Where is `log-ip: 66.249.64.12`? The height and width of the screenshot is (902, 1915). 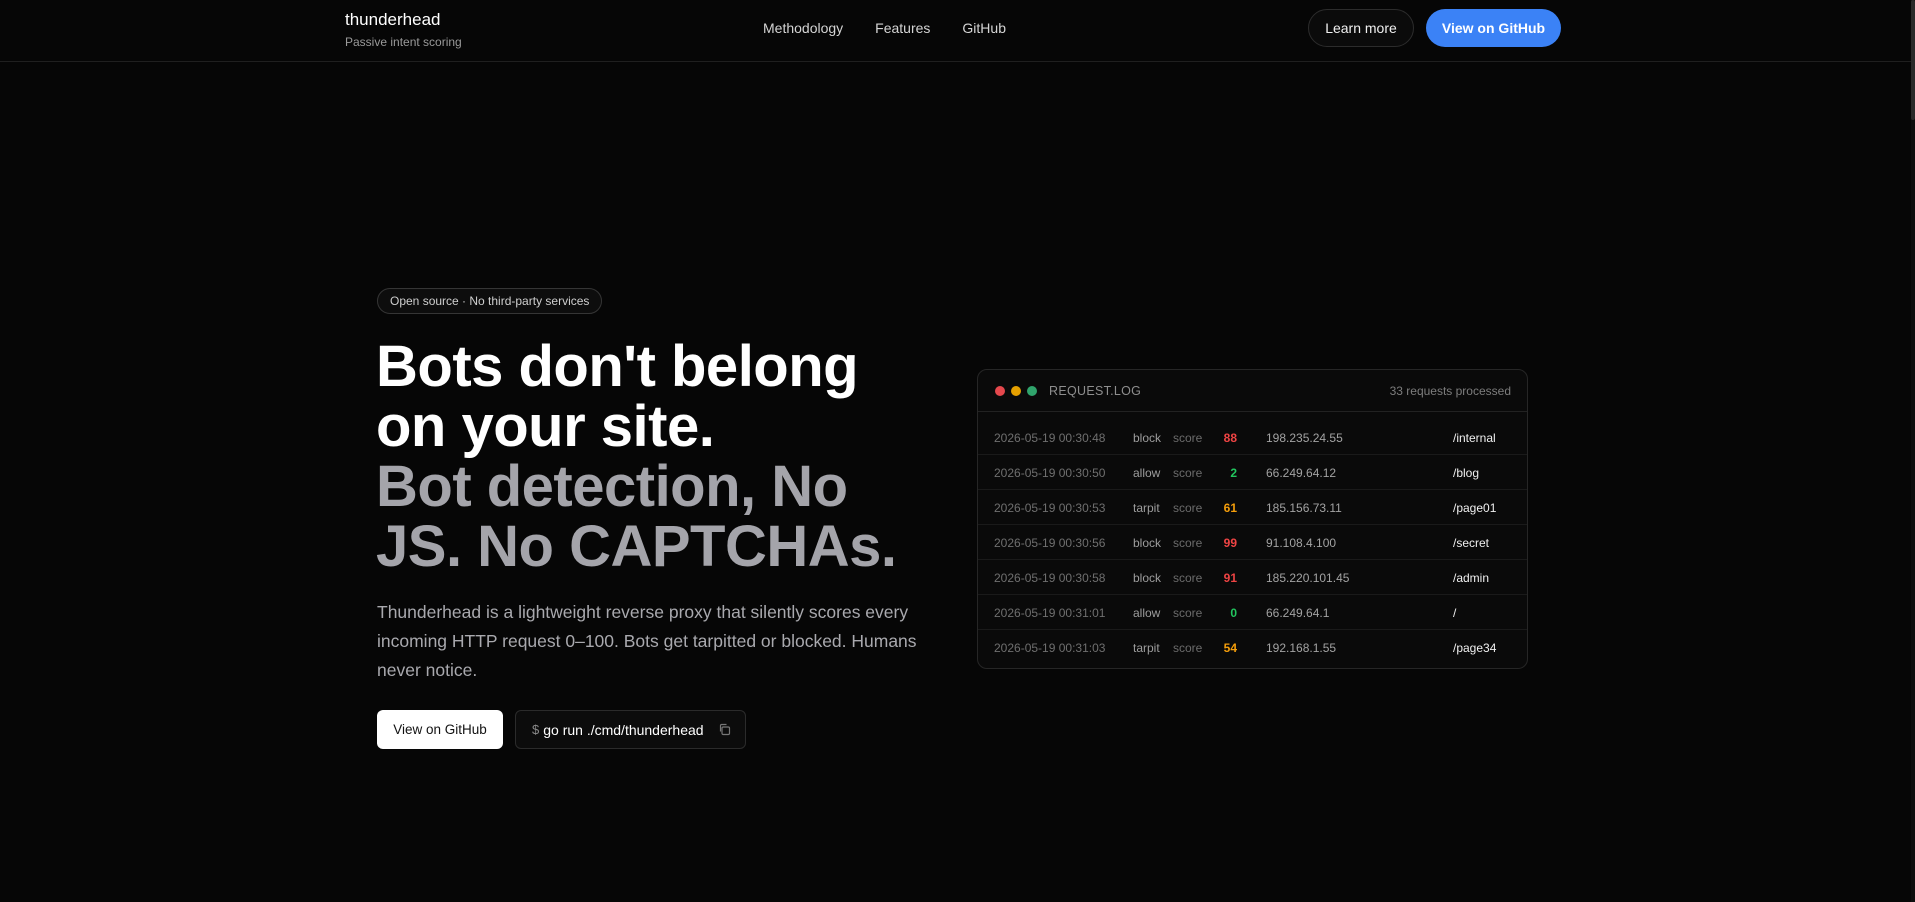 log-ip: 66.249.64.12 is located at coordinates (1301, 473).